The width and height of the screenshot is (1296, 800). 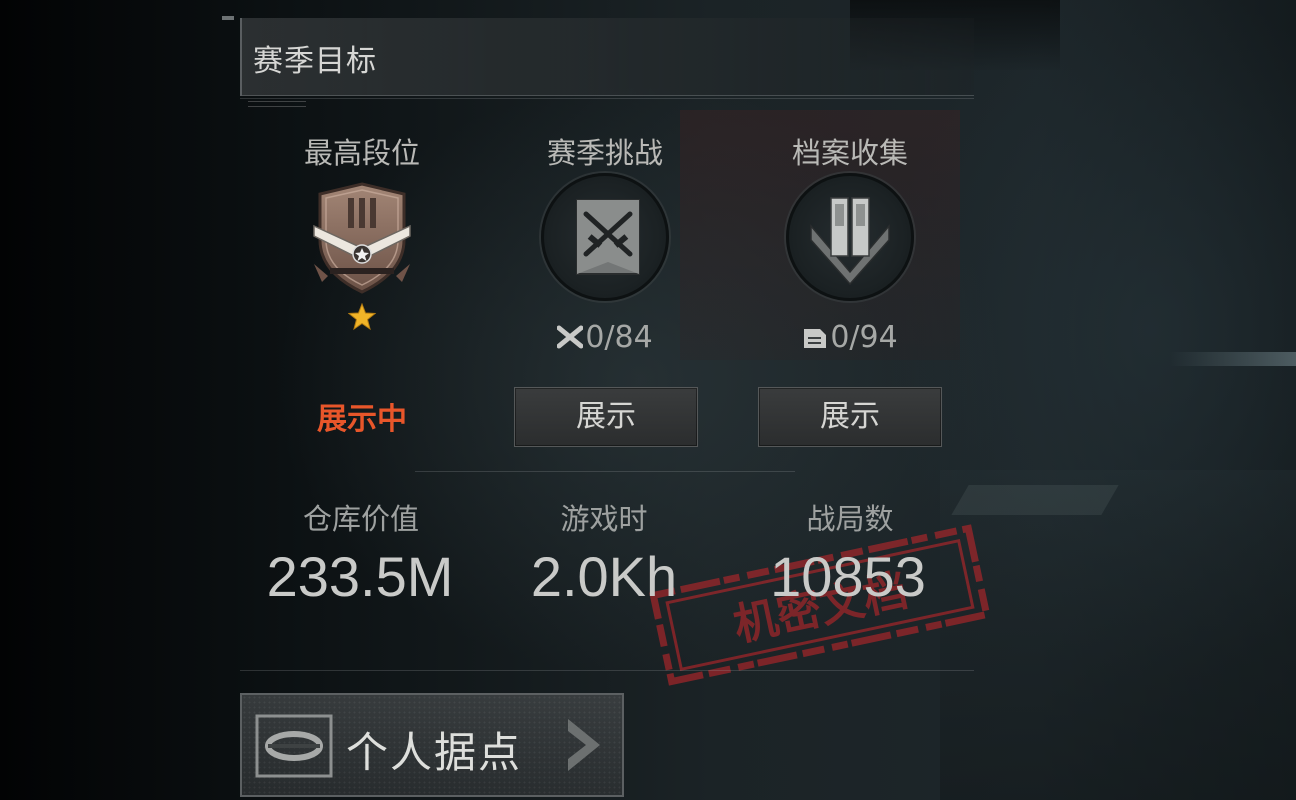 I want to click on background-light-streak, so click(x=1233, y=359).